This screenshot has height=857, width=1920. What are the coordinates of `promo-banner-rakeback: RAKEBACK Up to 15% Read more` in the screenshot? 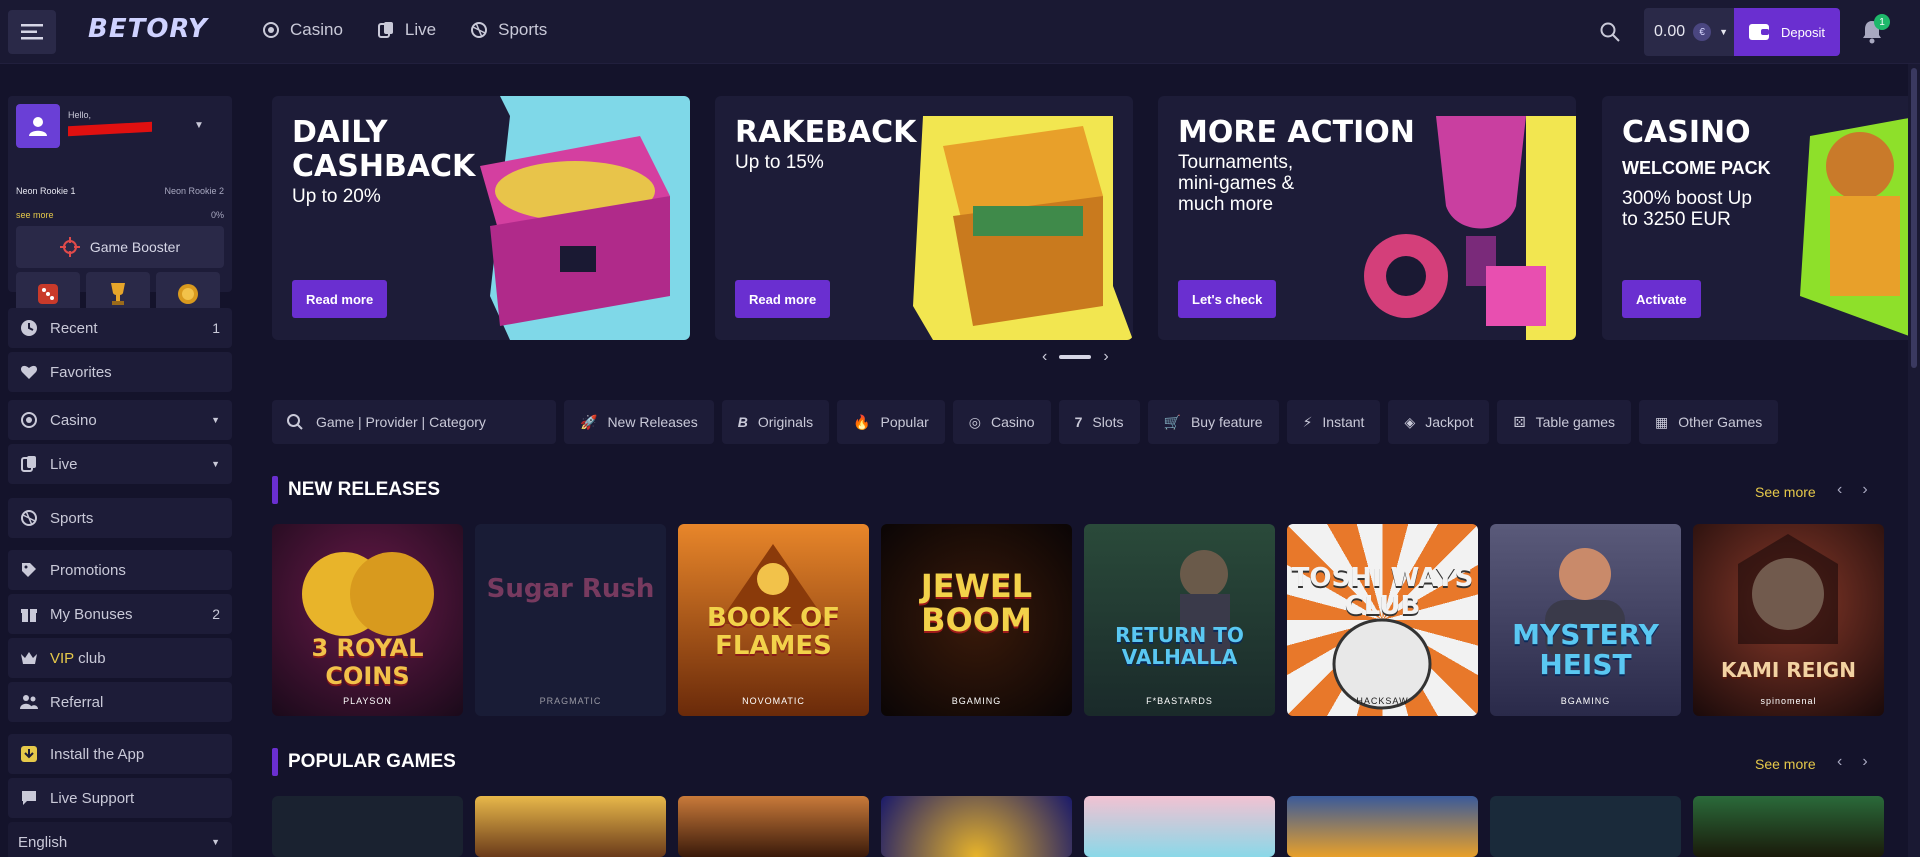 It's located at (924, 218).